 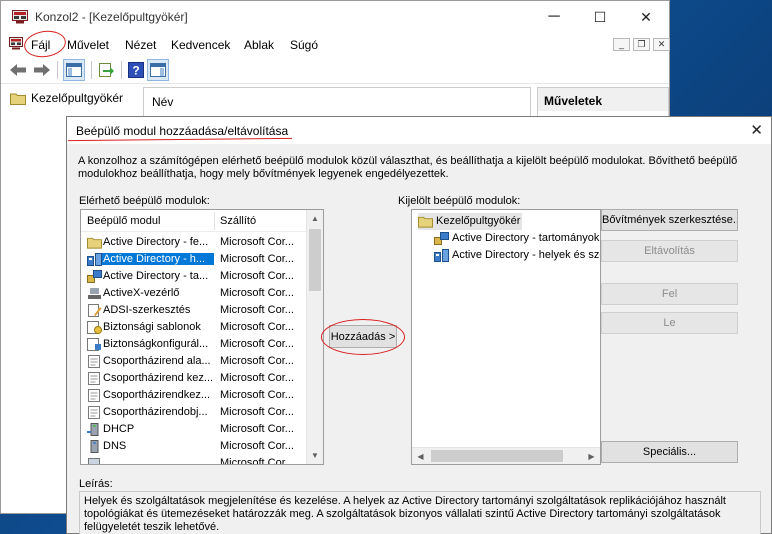 I want to click on mdi-minimize-button: _, so click(x=621, y=44).